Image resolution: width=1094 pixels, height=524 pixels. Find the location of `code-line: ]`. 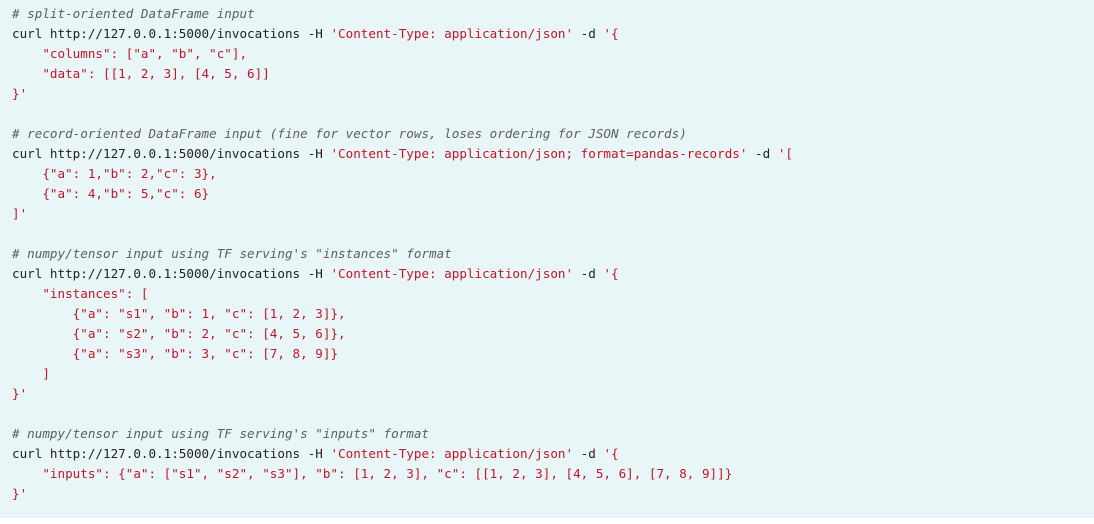

code-line: ] is located at coordinates (553, 374).